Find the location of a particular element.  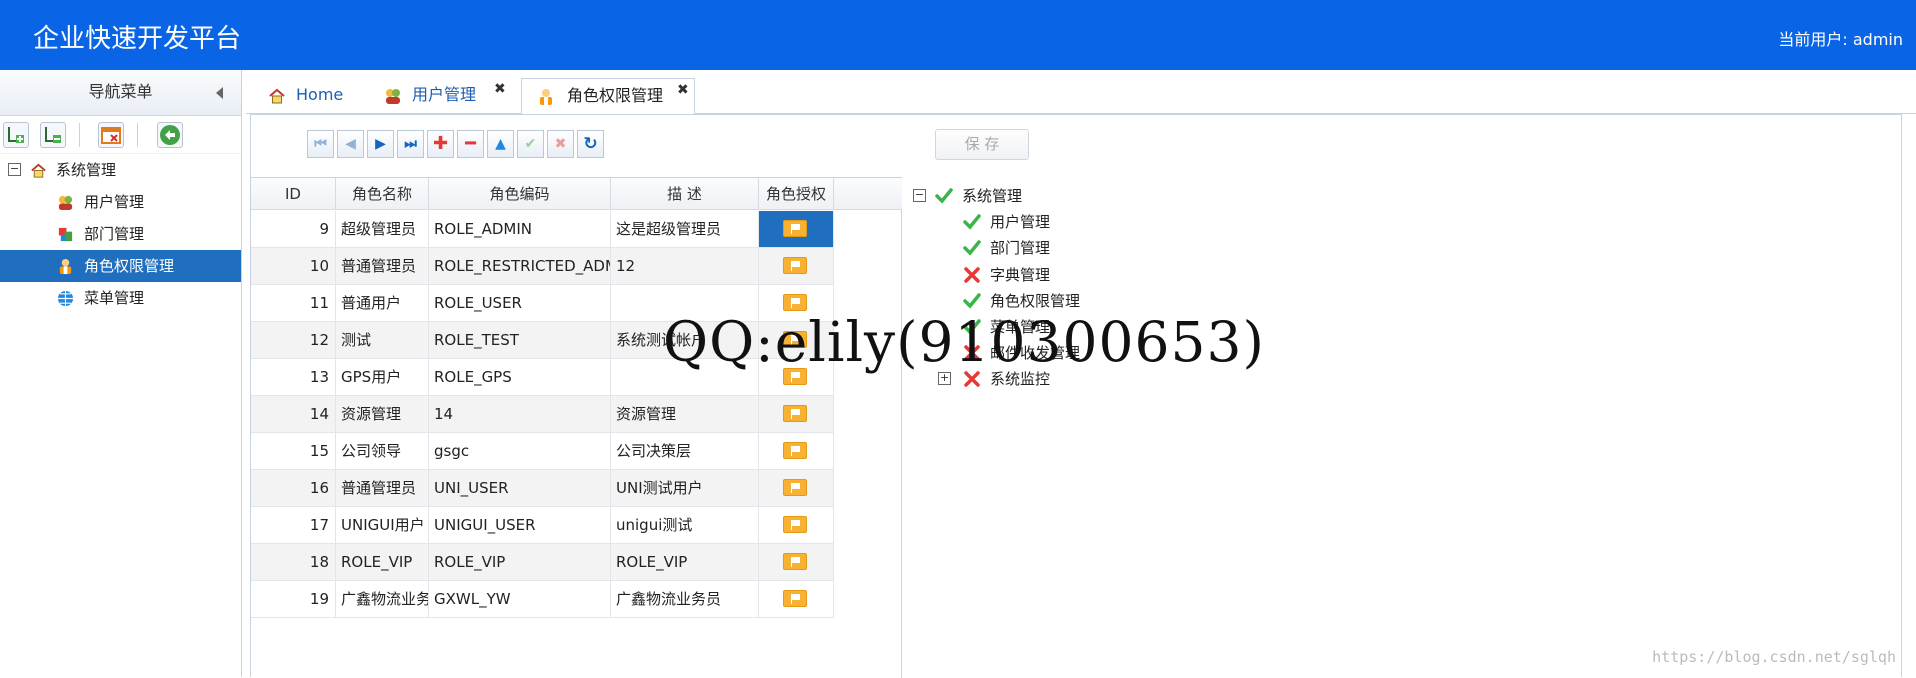

cell-code: ROLE_VIP is located at coordinates (520, 562).